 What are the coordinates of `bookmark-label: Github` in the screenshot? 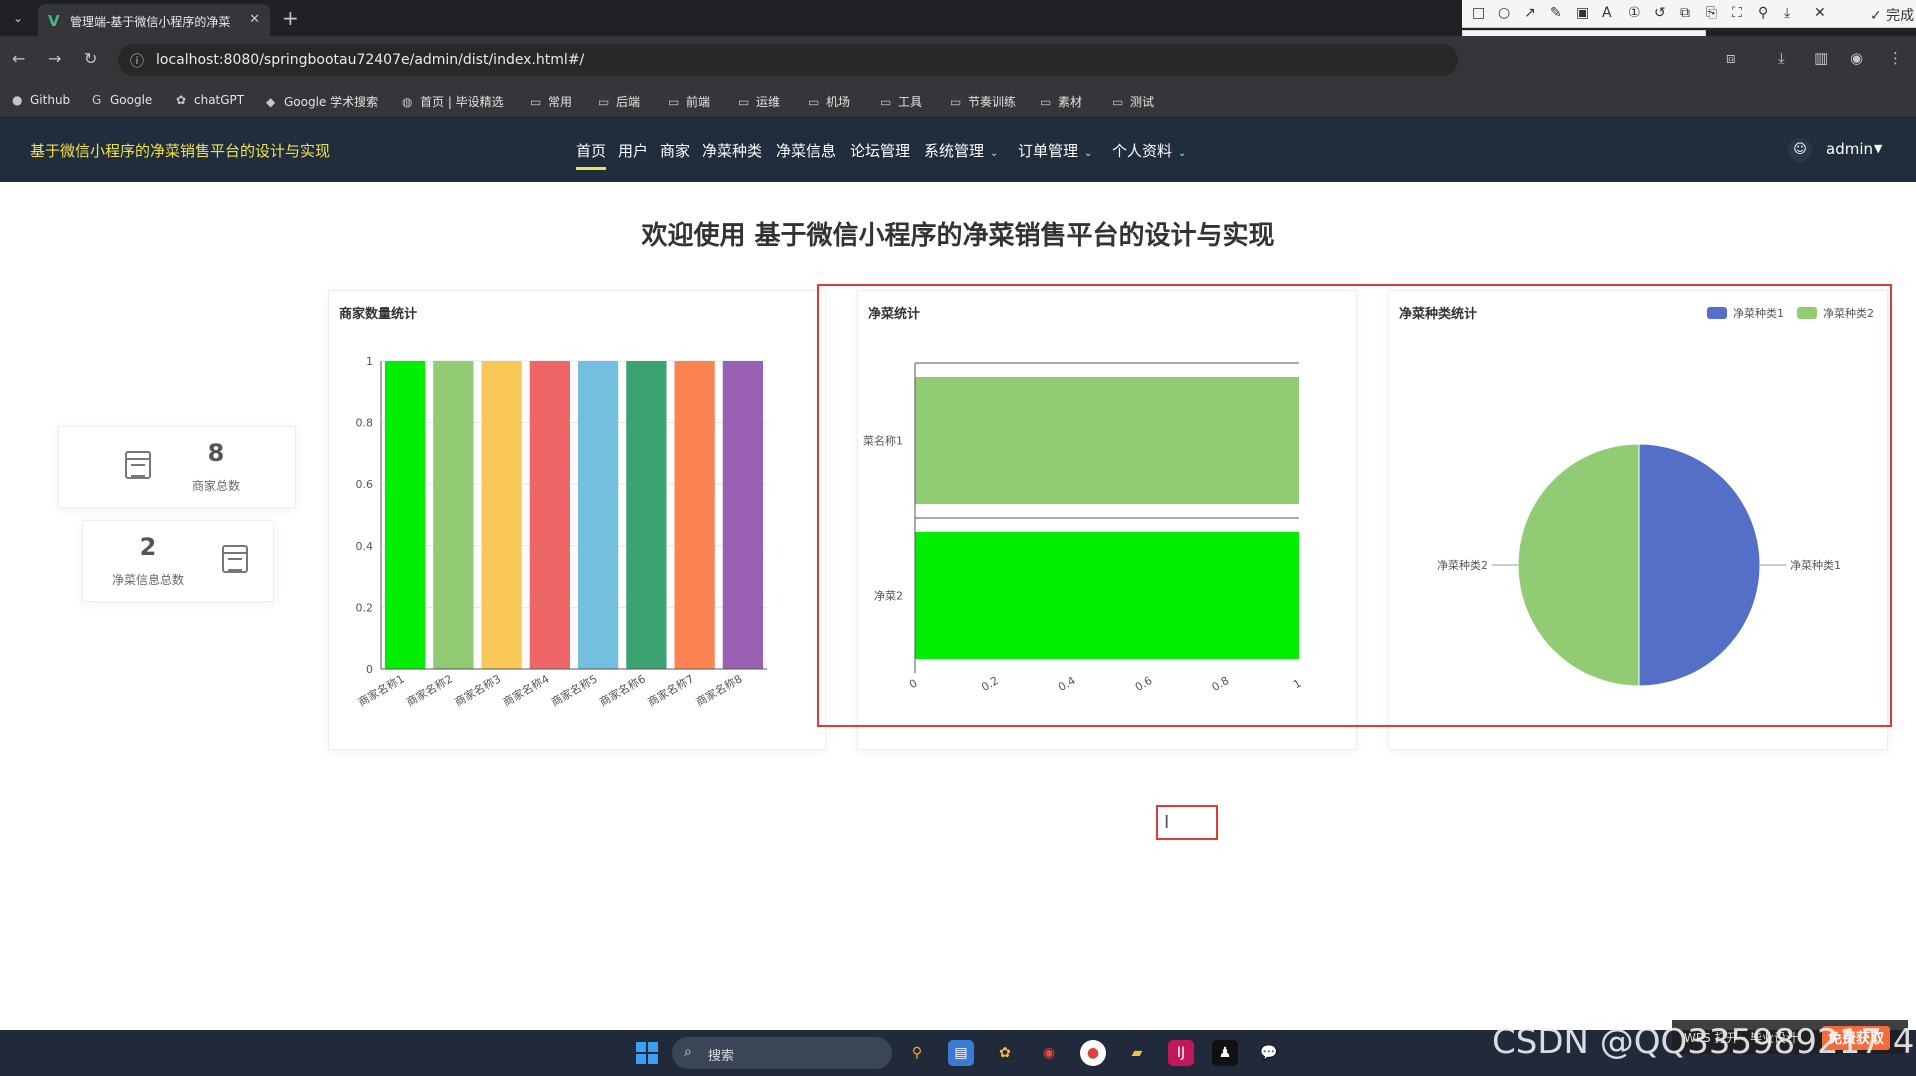 It's located at (50, 100).